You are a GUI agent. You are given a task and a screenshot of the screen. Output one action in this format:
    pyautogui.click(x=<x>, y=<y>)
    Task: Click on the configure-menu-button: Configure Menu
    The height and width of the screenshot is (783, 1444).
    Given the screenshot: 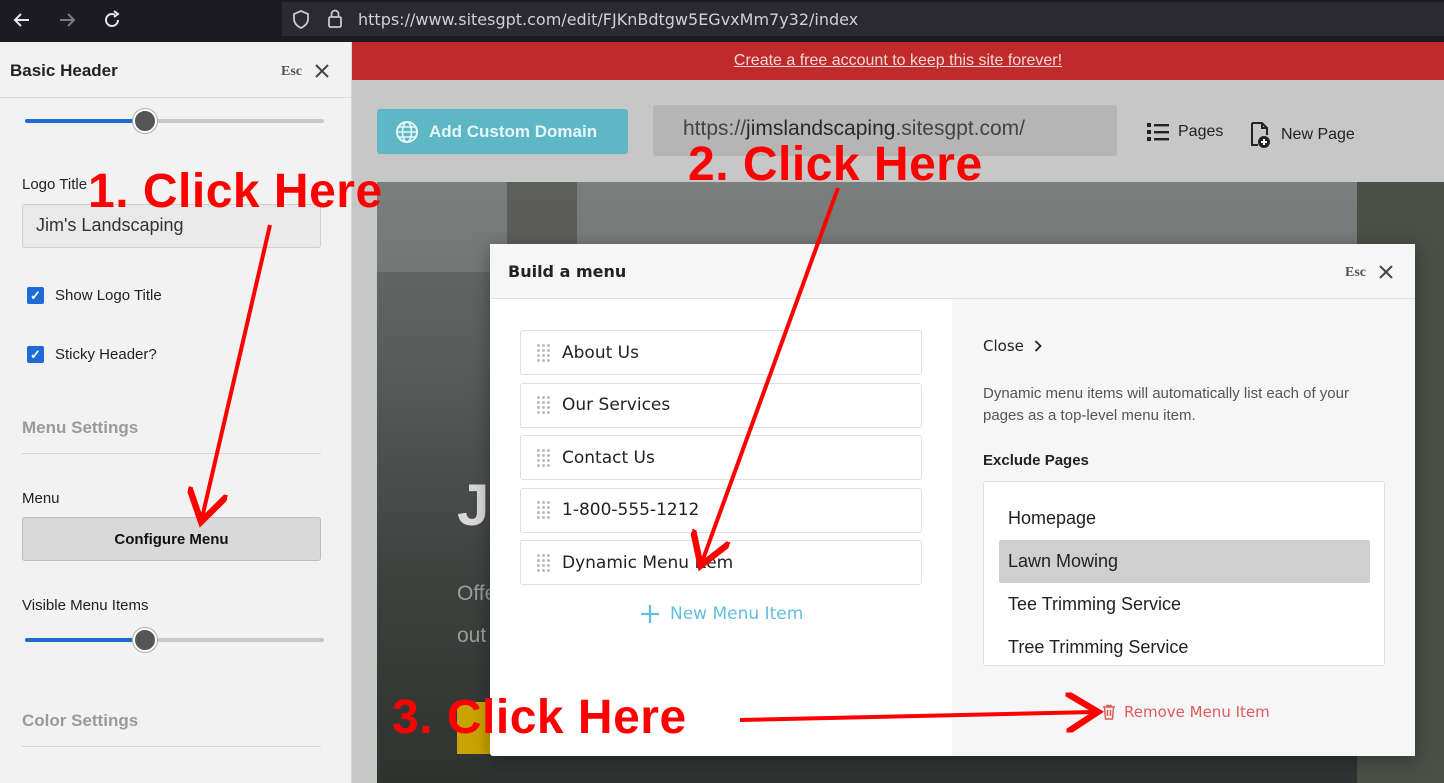 What is the action you would take?
    pyautogui.click(x=171, y=539)
    